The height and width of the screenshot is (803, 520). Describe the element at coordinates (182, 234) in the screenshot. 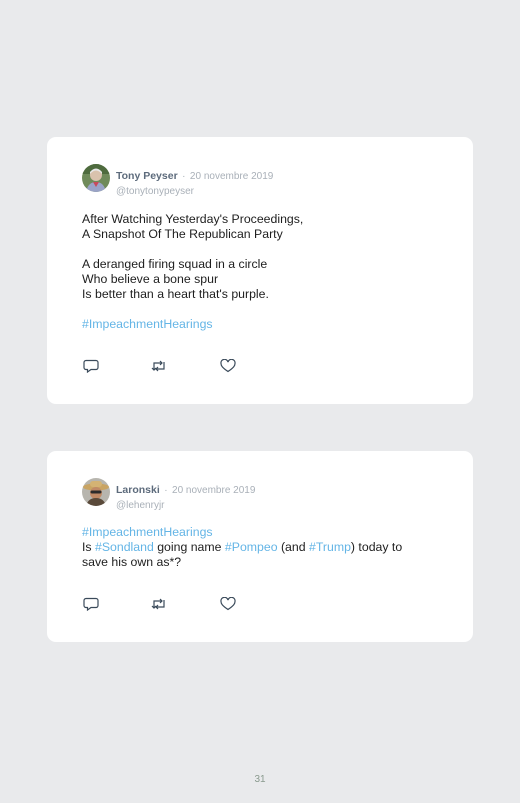

I see `tweet-line: A Snapshot Of The Republican Party` at that location.